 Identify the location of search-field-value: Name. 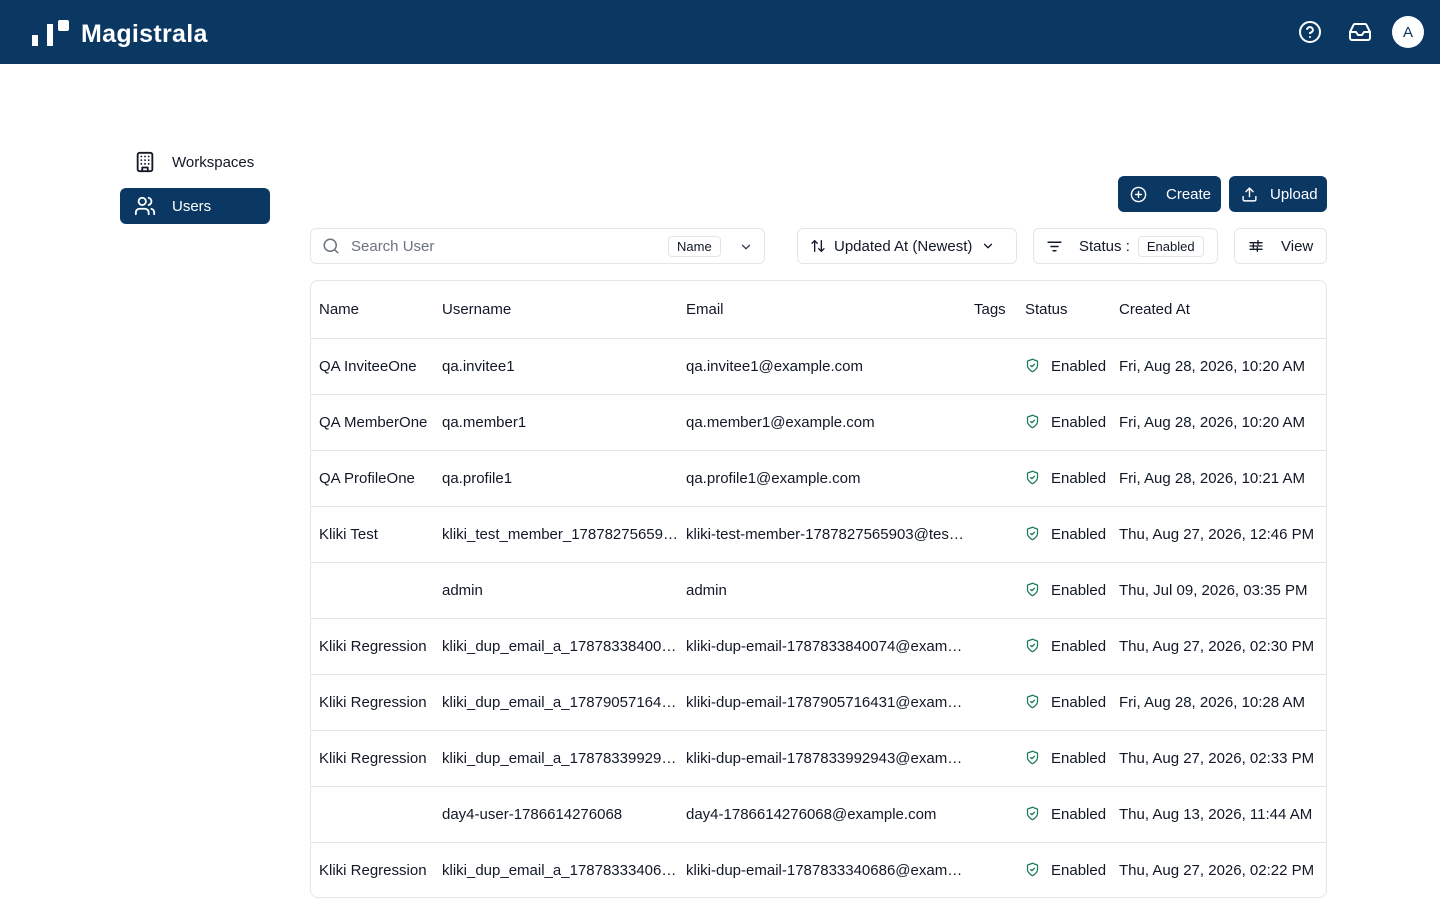
(694, 246).